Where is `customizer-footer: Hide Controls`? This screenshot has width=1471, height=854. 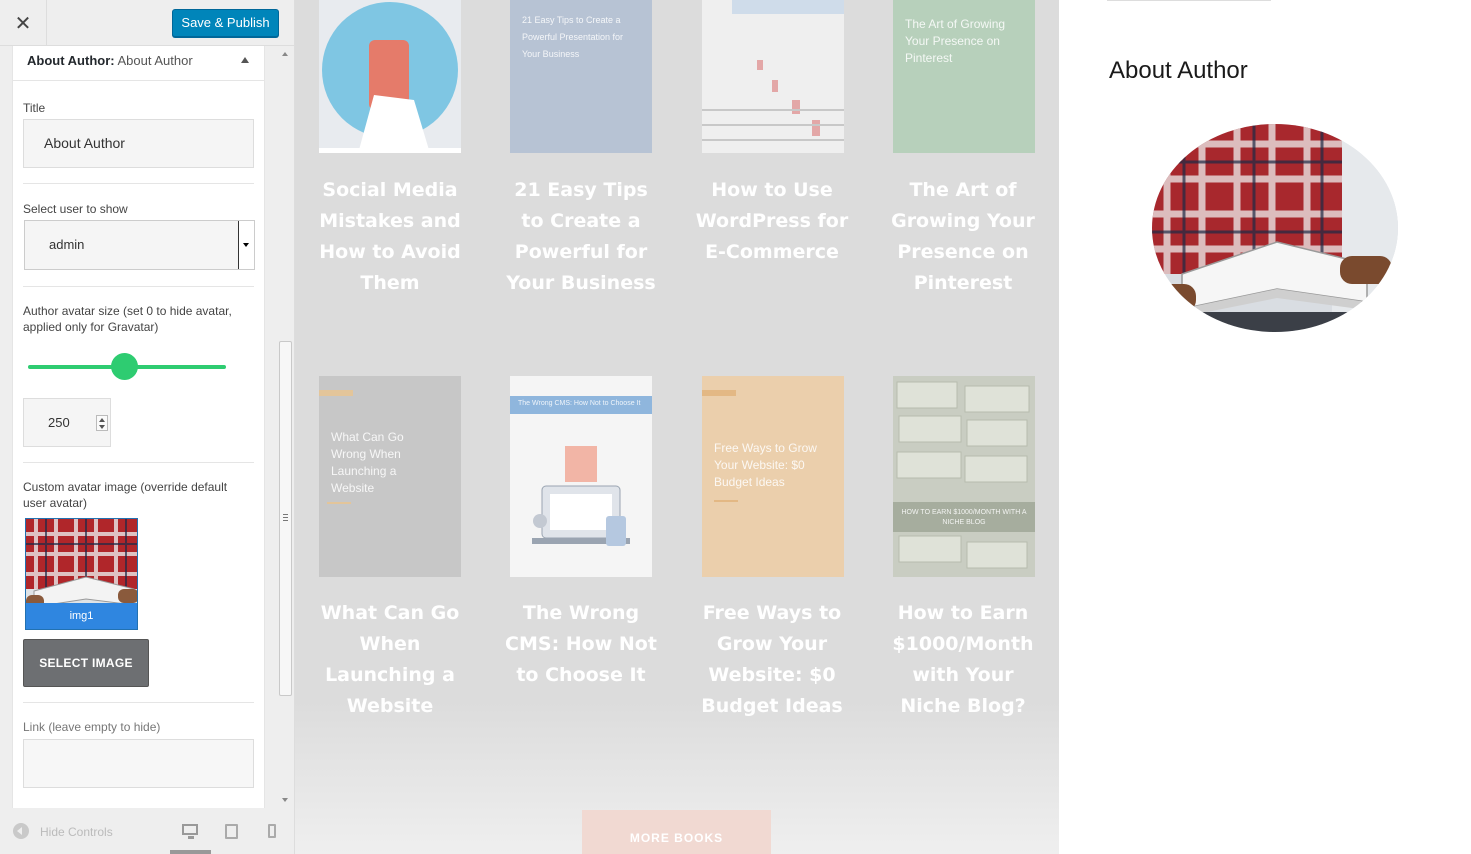
customizer-footer: Hide Controls is located at coordinates (147, 831).